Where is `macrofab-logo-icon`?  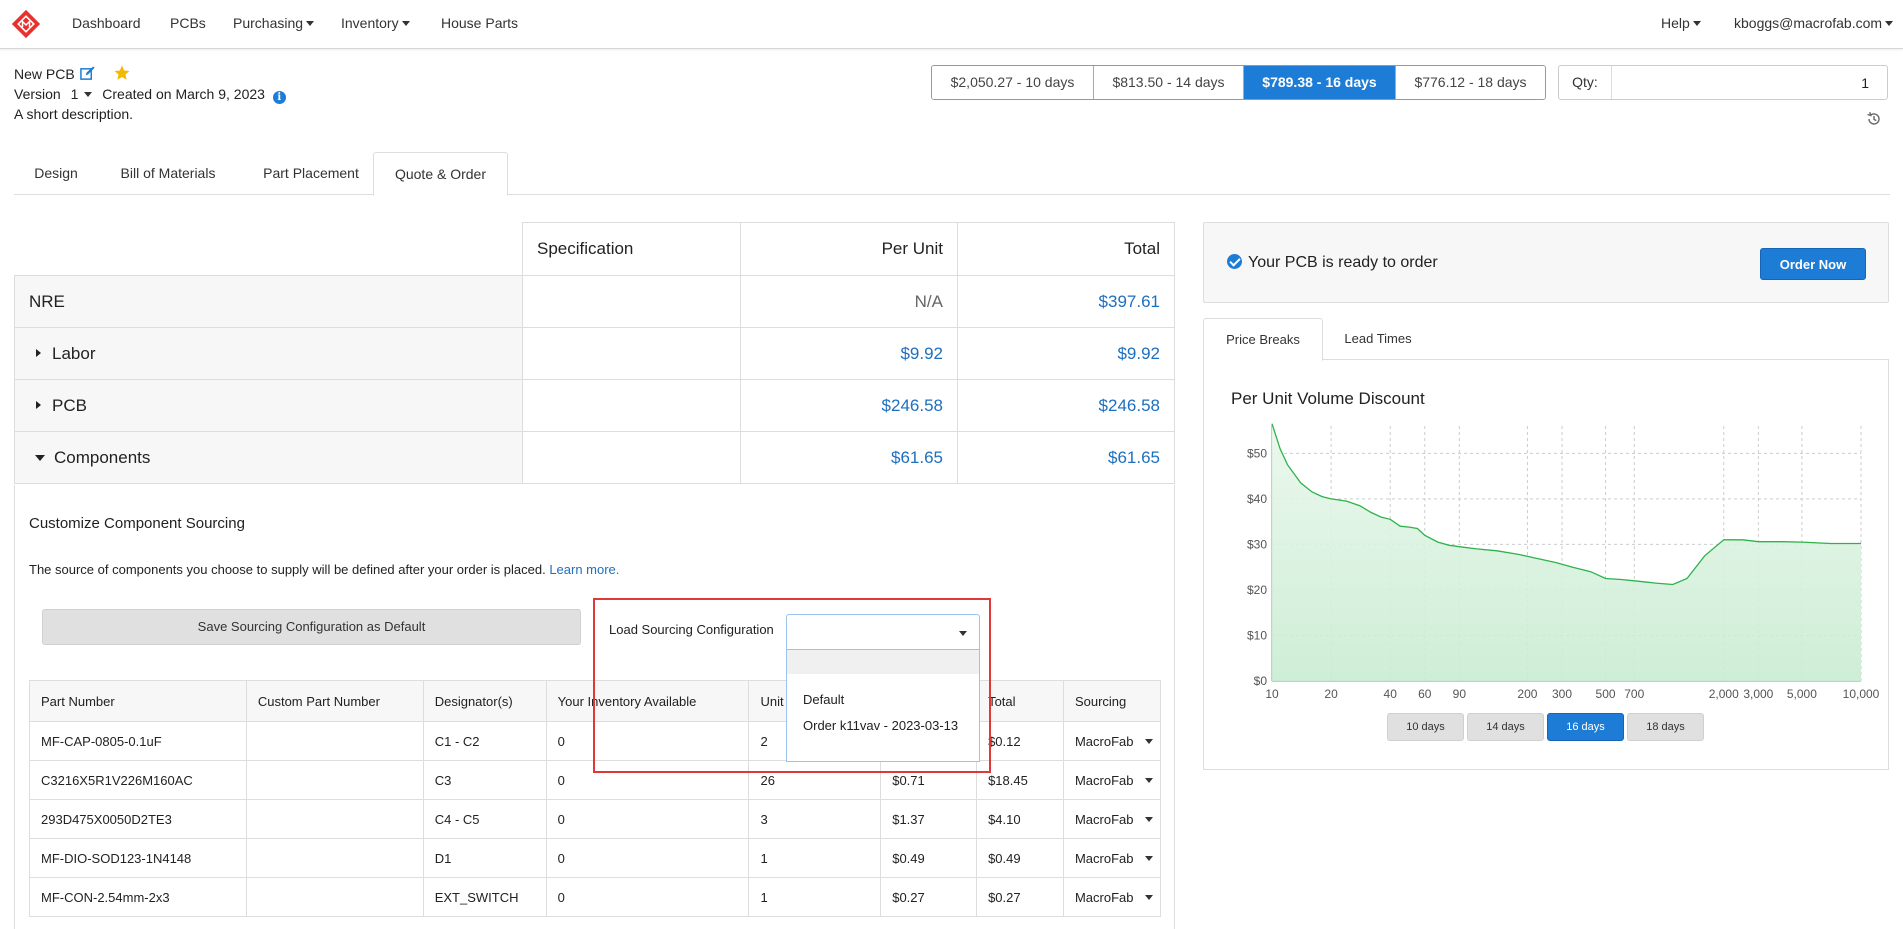
macrofab-logo-icon is located at coordinates (26, 24).